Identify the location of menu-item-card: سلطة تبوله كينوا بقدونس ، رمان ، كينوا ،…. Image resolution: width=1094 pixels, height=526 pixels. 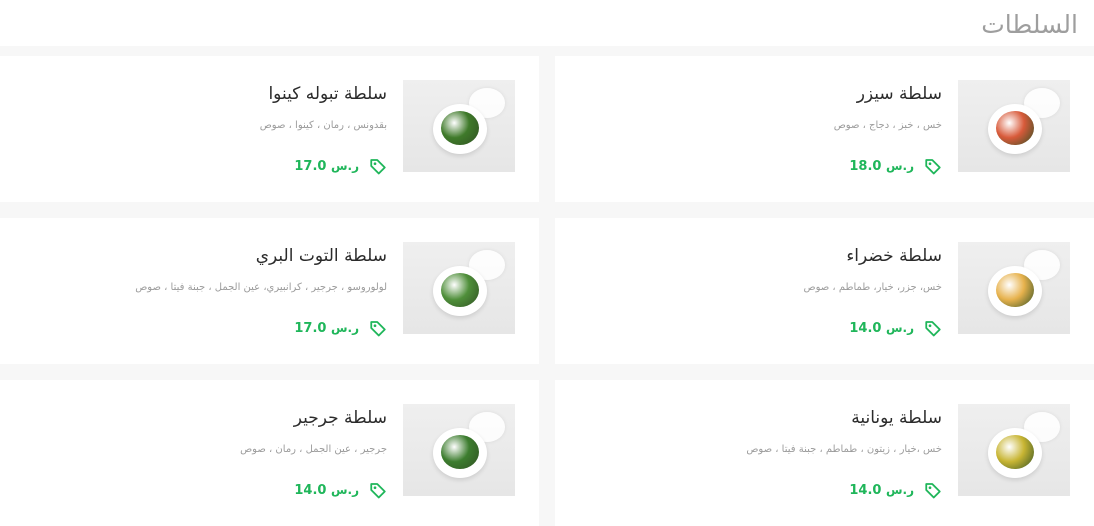
(269, 129).